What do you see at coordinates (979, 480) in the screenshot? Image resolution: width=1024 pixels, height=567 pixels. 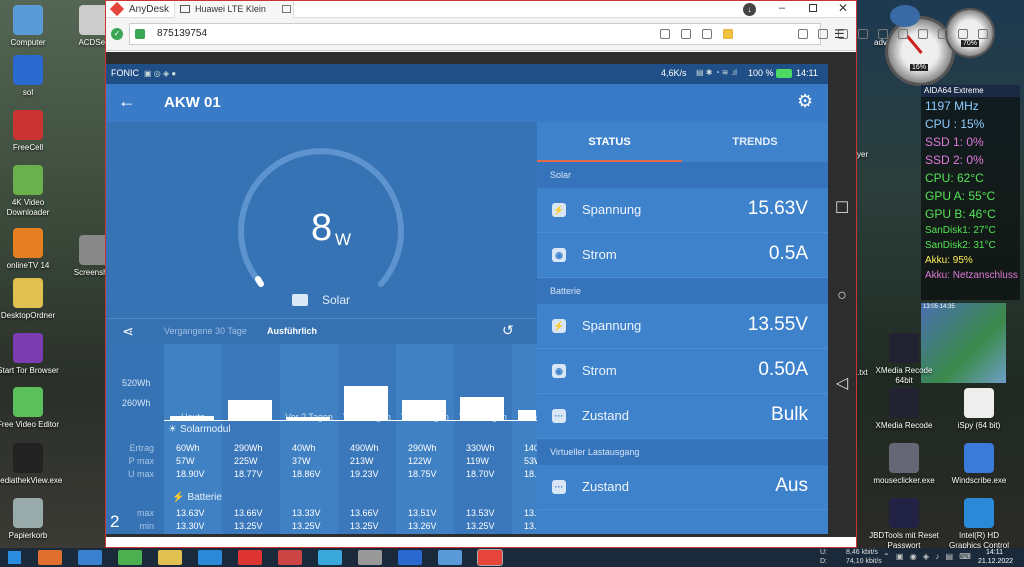 I see `desktop-icon-label: Windscribe.exe` at bounding box center [979, 480].